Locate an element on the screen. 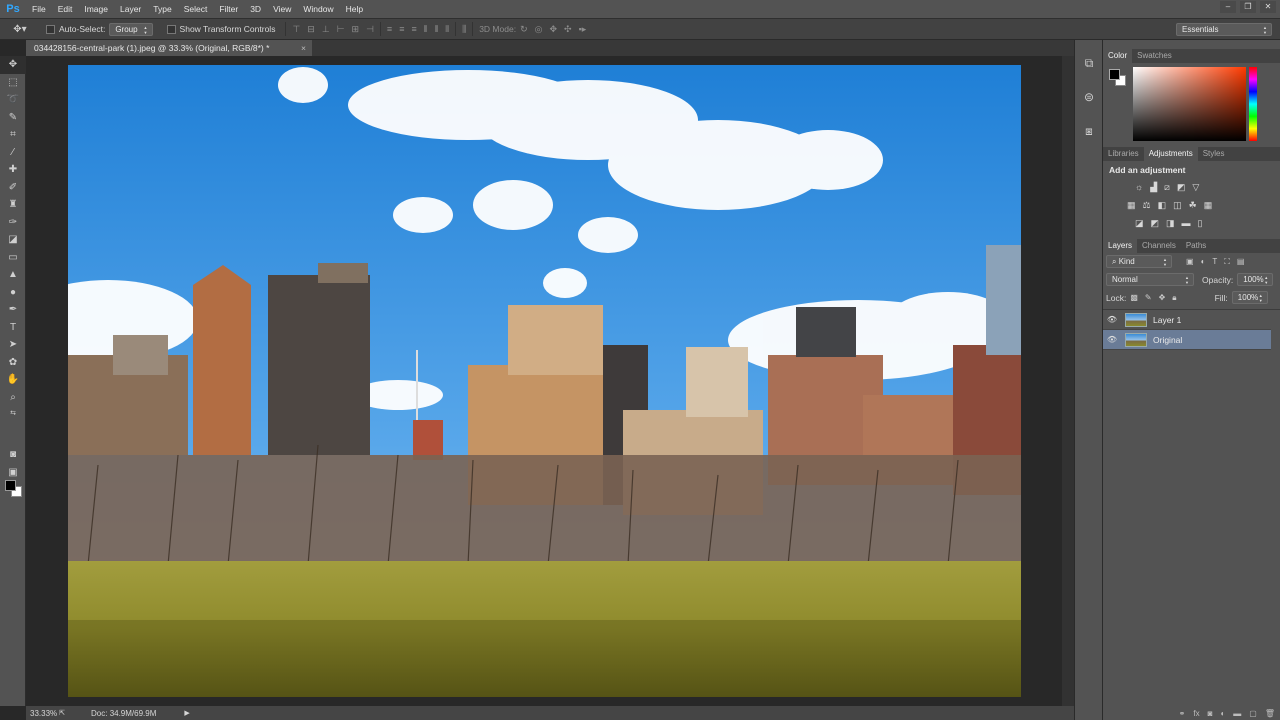 Image resolution: width=1280 pixels, height=720 pixels. history-brush-tool-icon: ✑ is located at coordinates (13, 223).